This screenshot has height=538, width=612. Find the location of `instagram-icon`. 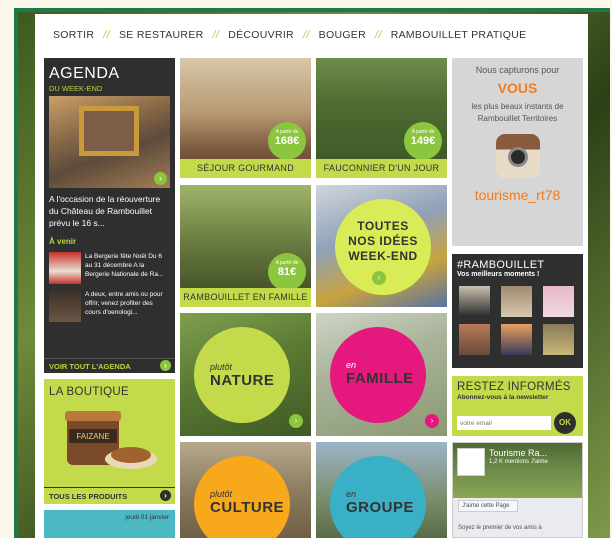

instagram-icon is located at coordinates (517, 156).